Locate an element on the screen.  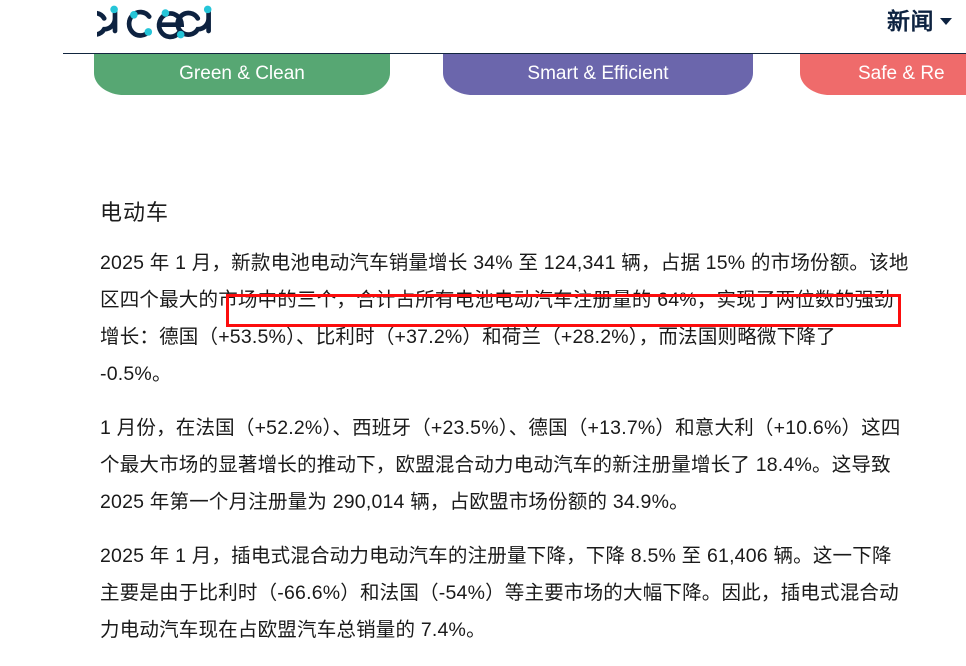
nav-news-dropdown: 新闻 is located at coordinates (919, 19).